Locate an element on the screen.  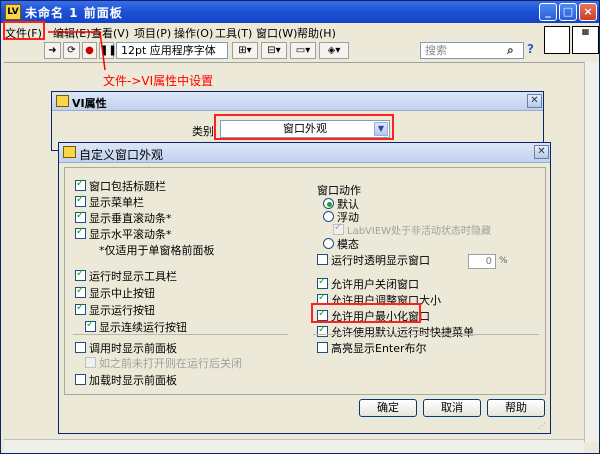
transparency-input: 0 is located at coordinates (482, 261).